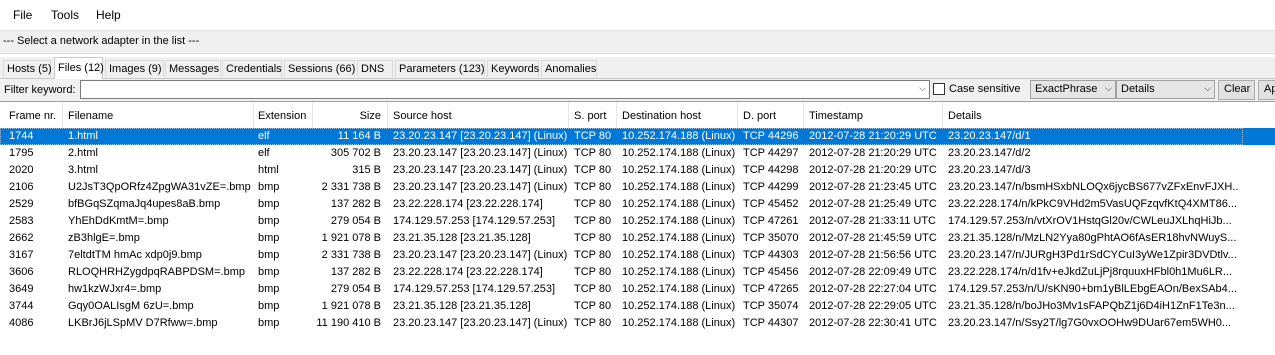 The width and height of the screenshot is (1275, 355). What do you see at coordinates (440, 68) in the screenshot?
I see `tab-parameters: Parameters (123)` at bounding box center [440, 68].